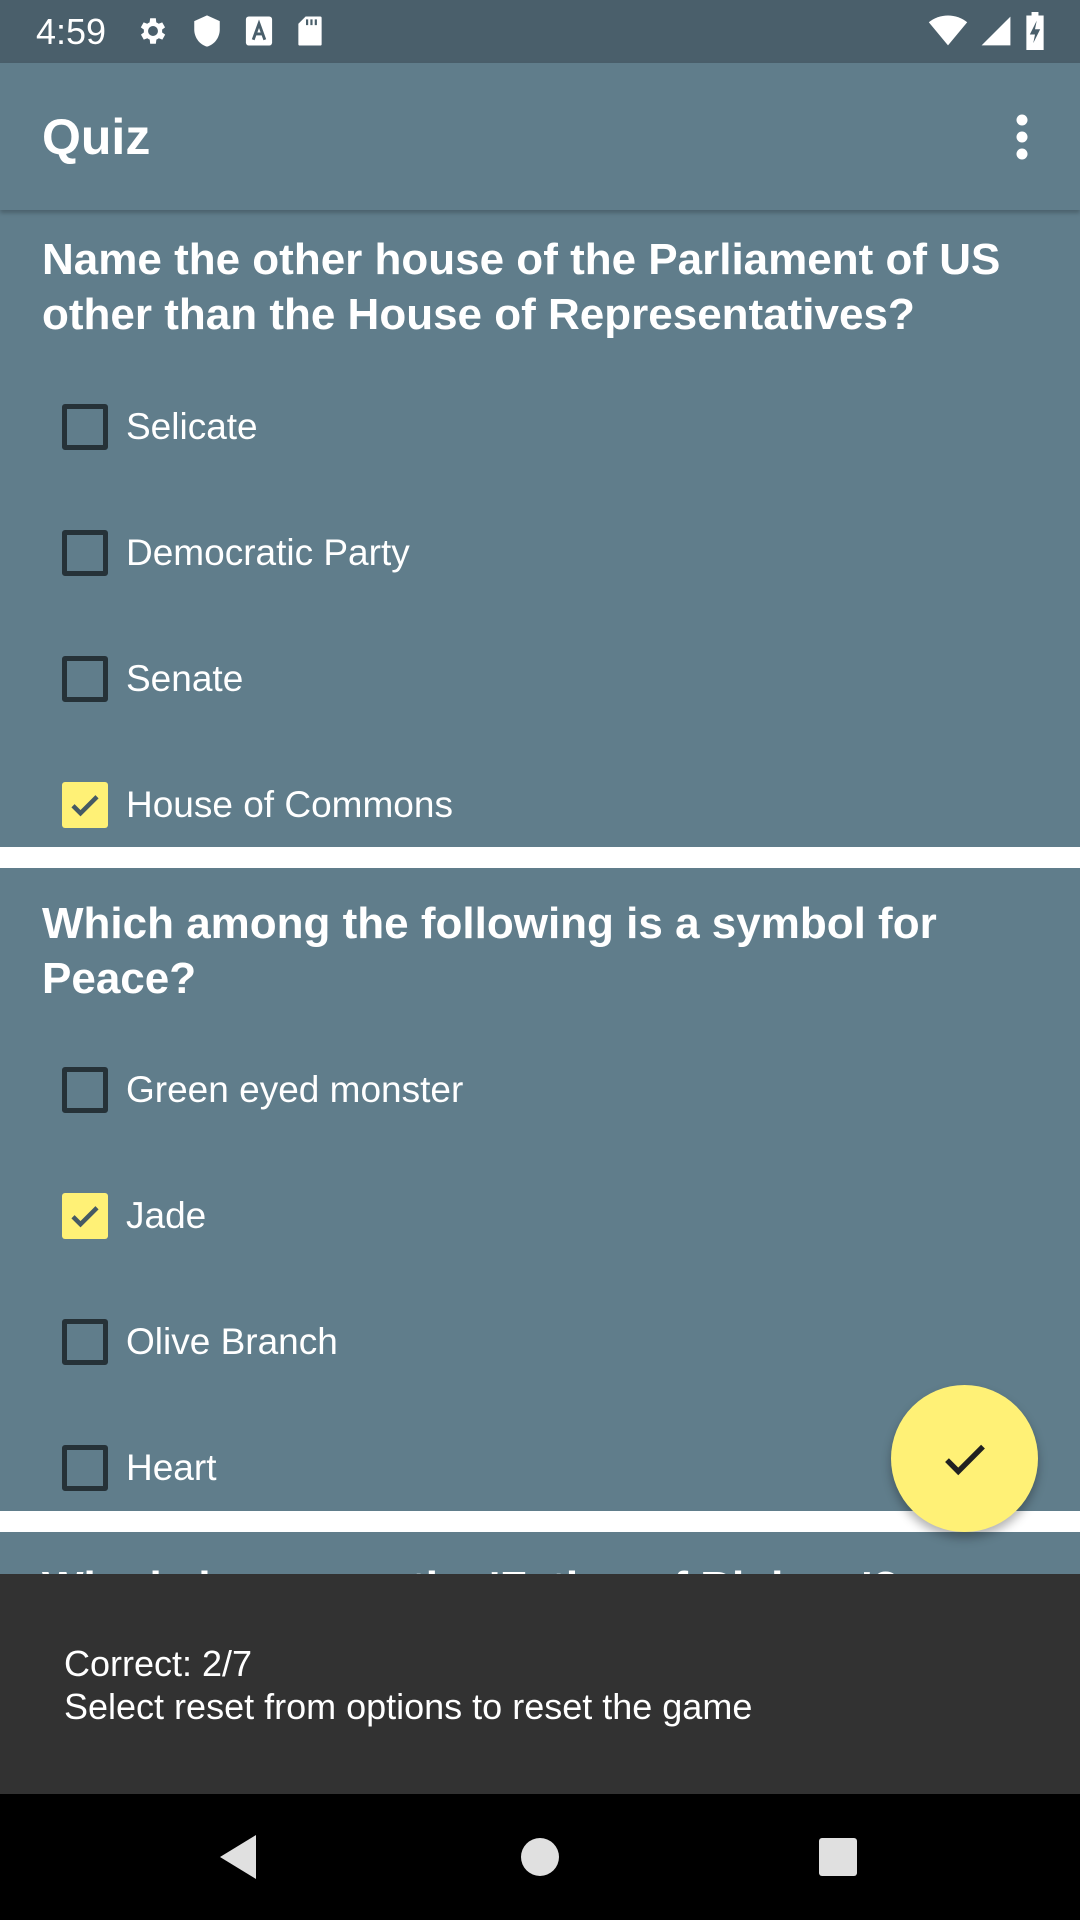 The width and height of the screenshot is (1080, 1920). I want to click on recents-icon, so click(838, 1857).